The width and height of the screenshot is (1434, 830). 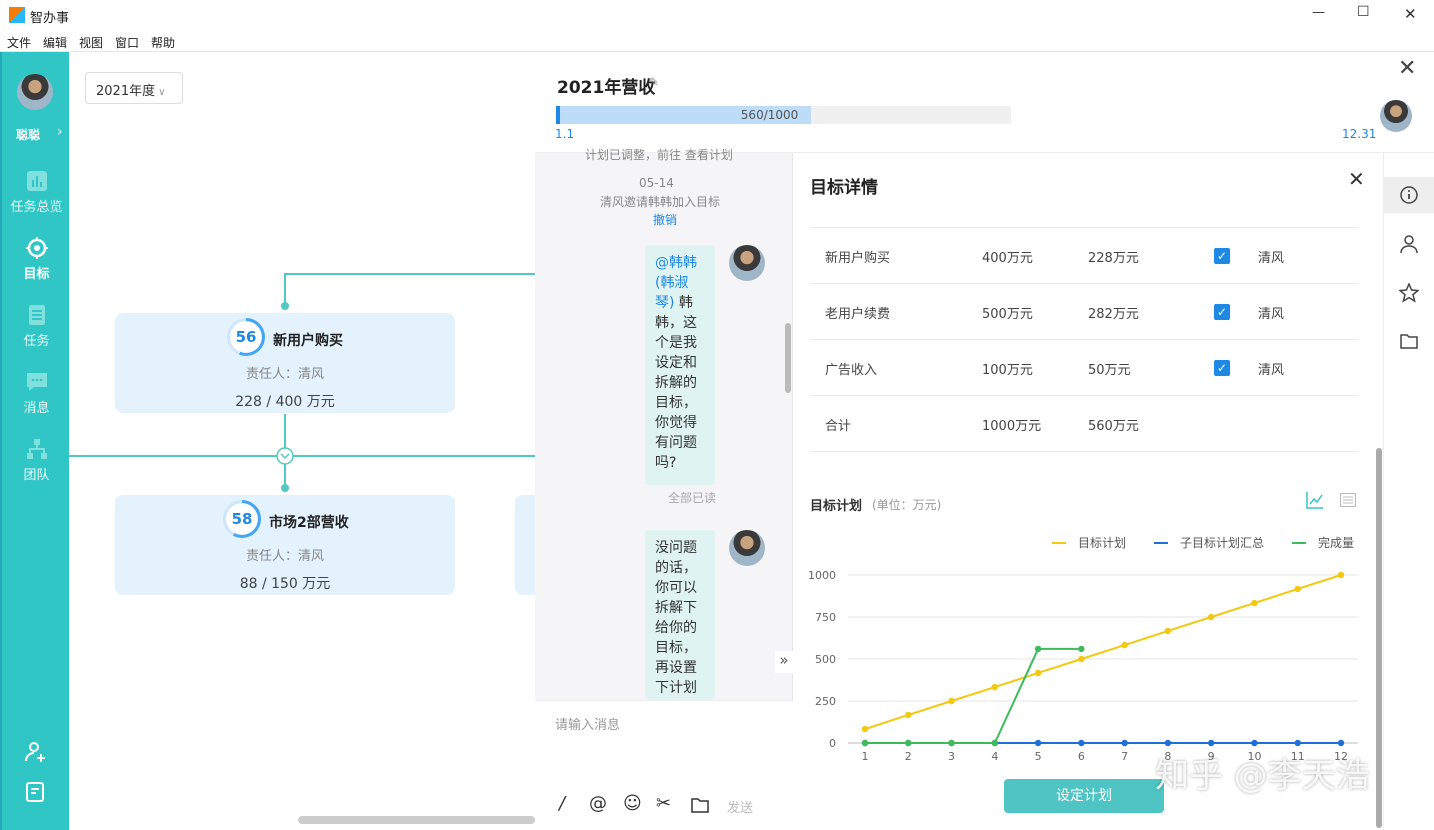 What do you see at coordinates (127, 42) in the screenshot?
I see `menu-window: 窗口` at bounding box center [127, 42].